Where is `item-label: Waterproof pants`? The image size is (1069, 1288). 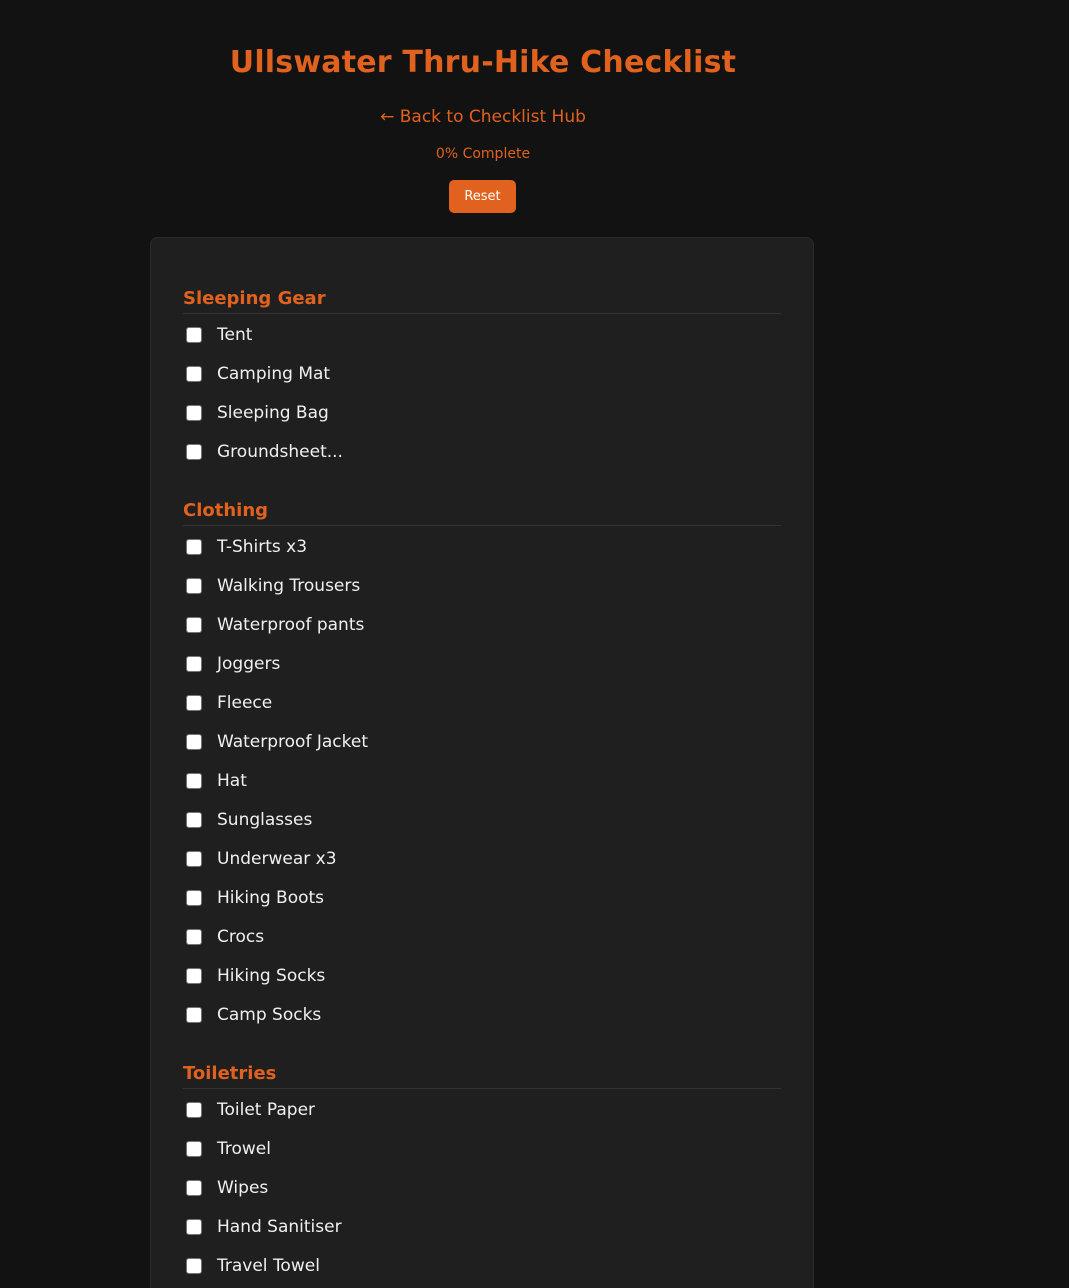
item-label: Waterproof pants is located at coordinates (291, 624).